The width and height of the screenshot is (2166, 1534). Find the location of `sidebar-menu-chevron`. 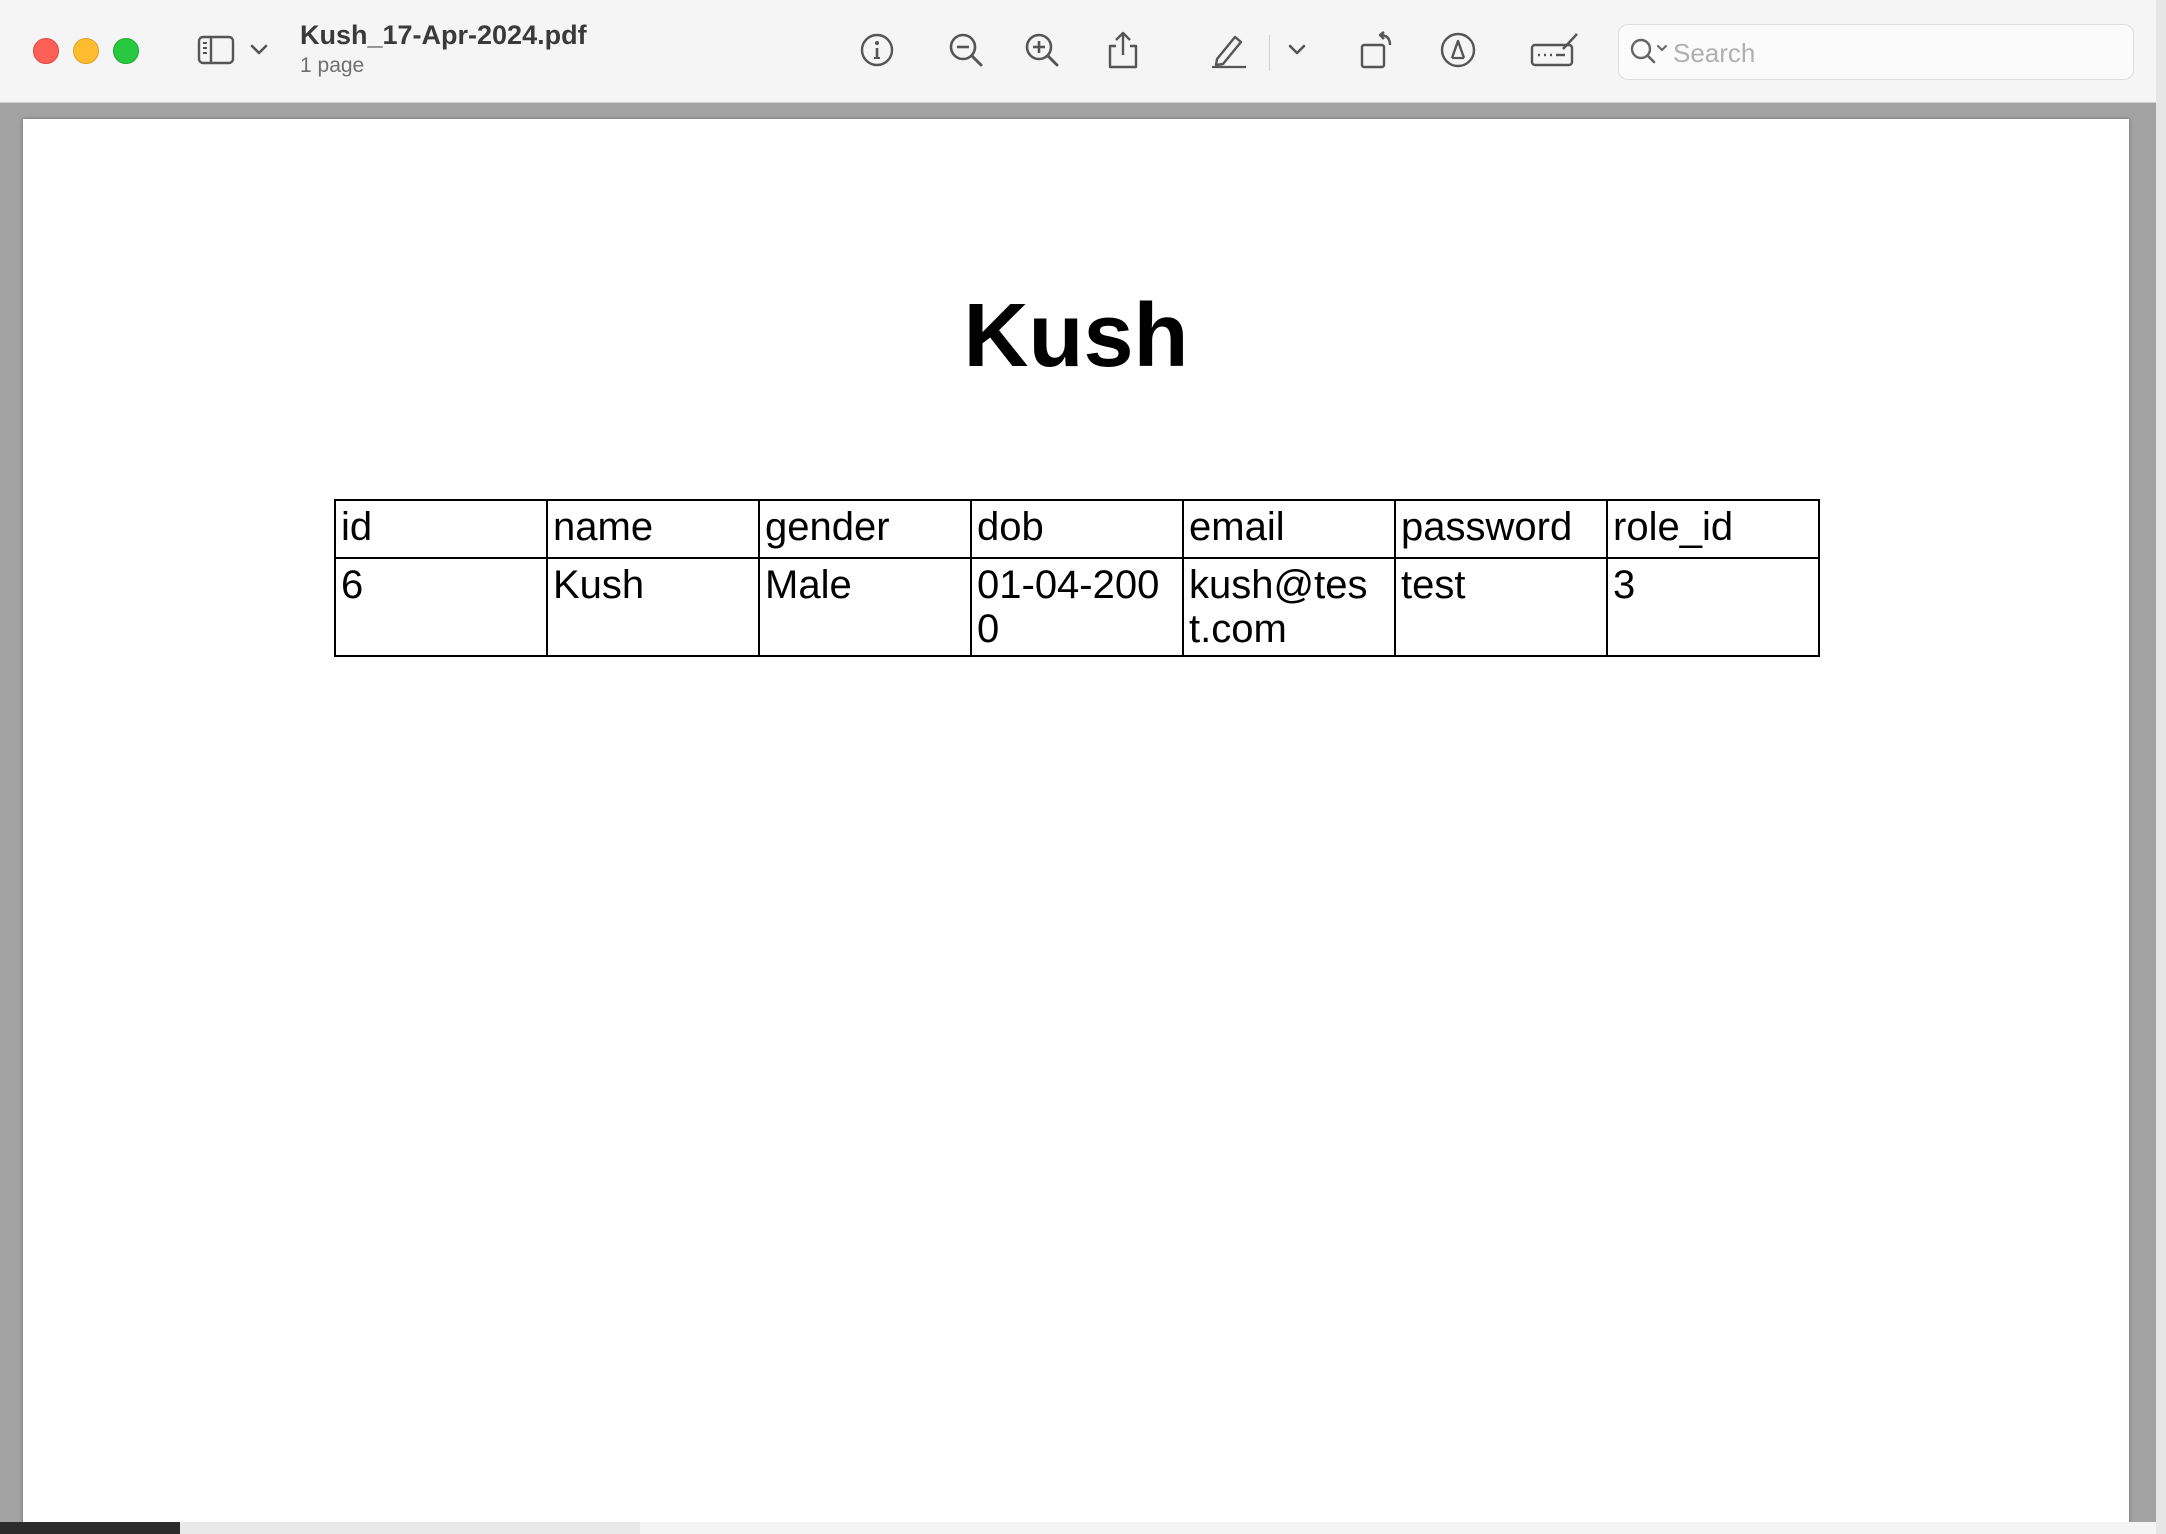

sidebar-menu-chevron is located at coordinates (259, 50).